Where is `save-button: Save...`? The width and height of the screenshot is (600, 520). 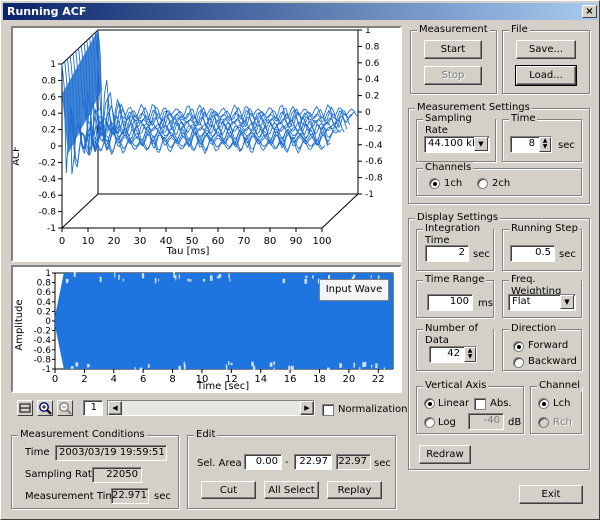 save-button: Save... is located at coordinates (546, 49).